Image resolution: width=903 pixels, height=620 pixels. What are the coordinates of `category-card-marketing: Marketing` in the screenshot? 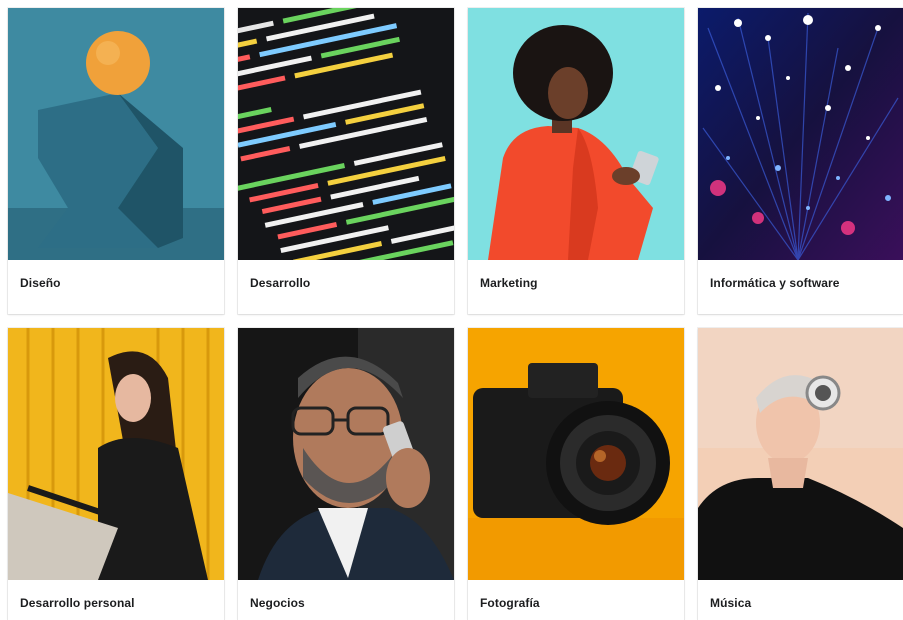 It's located at (576, 161).